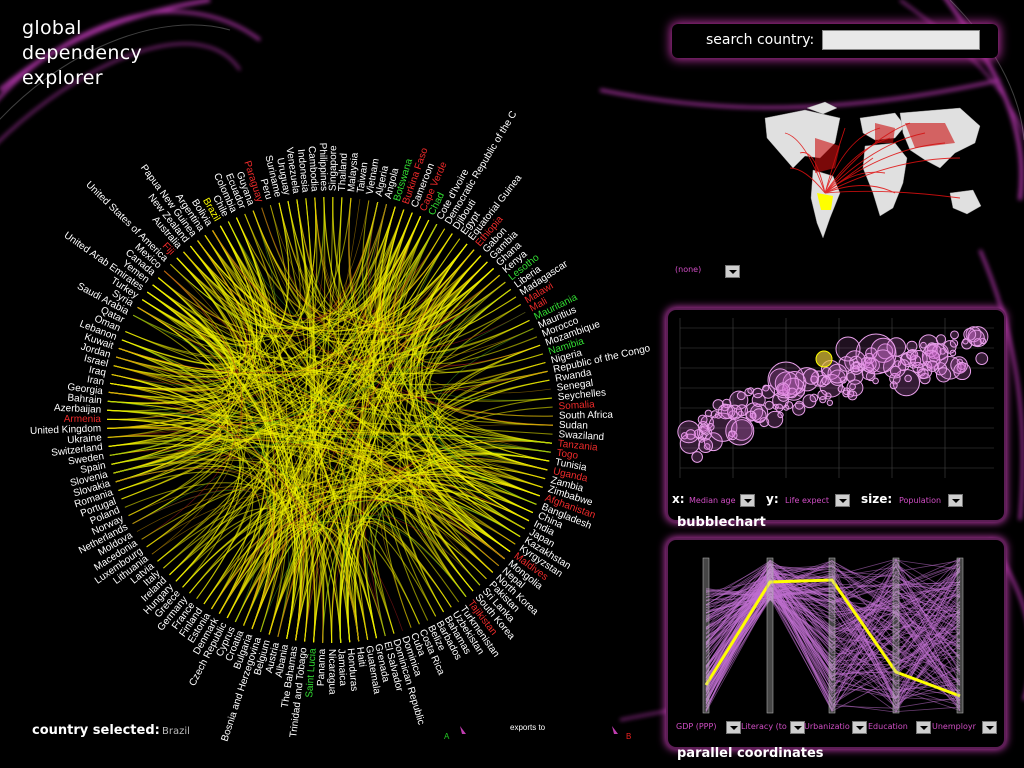 Image resolution: width=1024 pixels, height=768 pixels. What do you see at coordinates (481, 167) in the screenshot?
I see `country-label: Democratic Republic of the C` at bounding box center [481, 167].